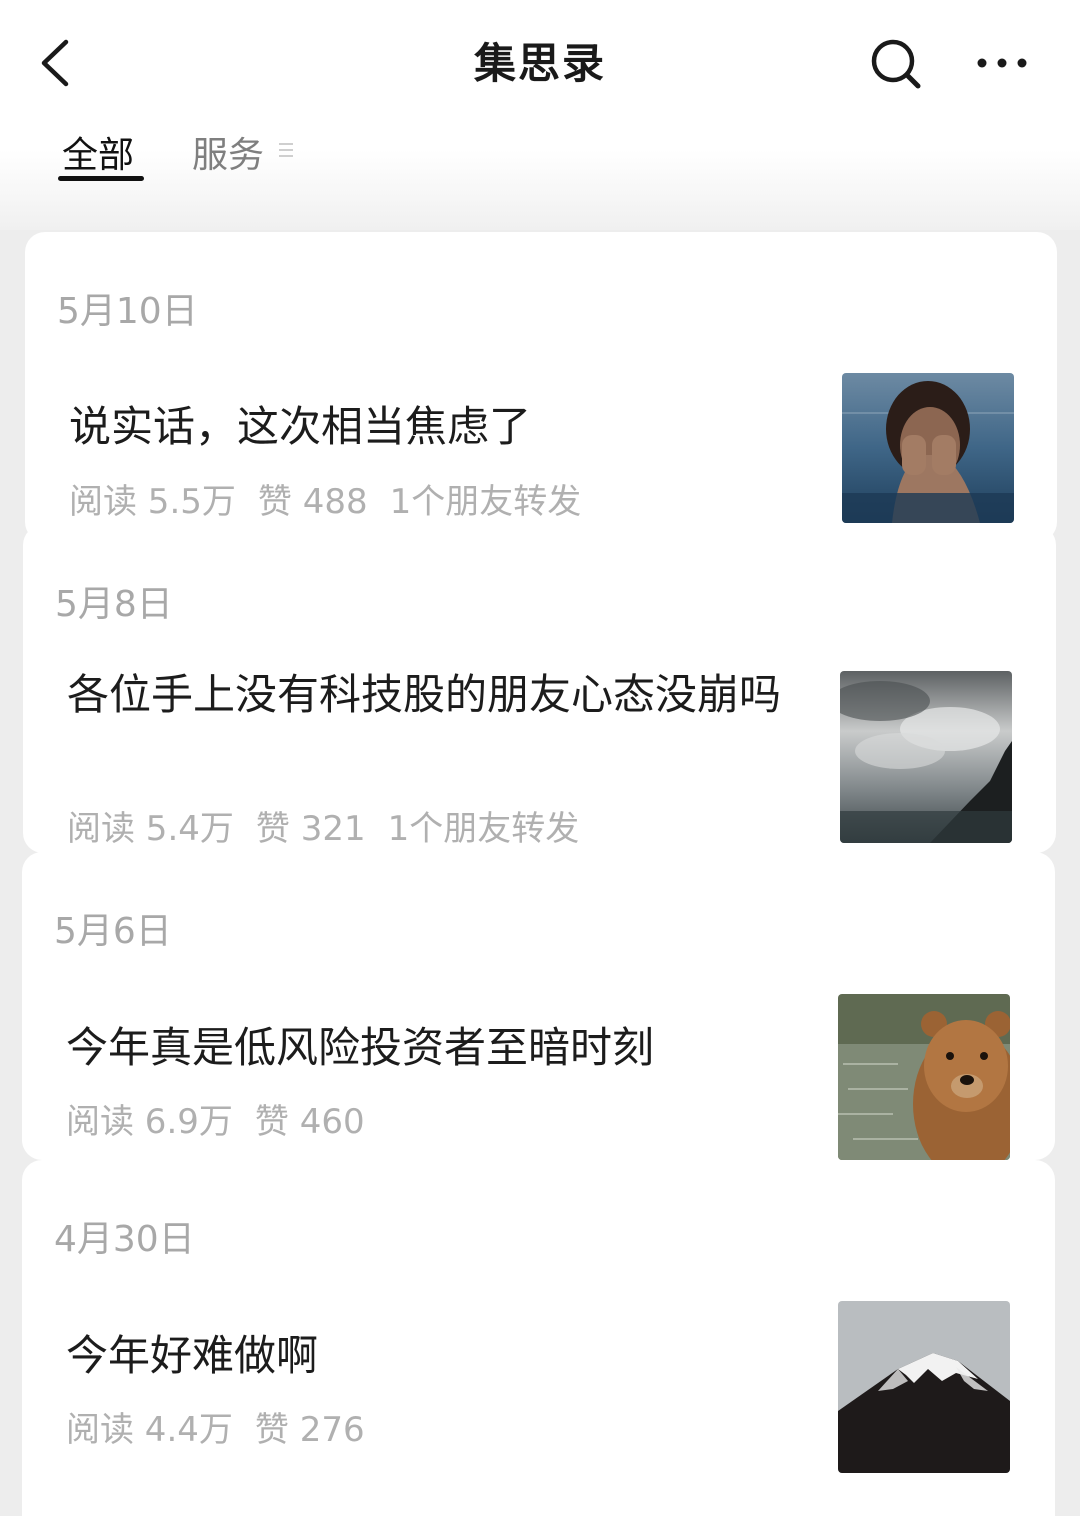 The height and width of the screenshot is (1516, 1080). I want to click on article-date: 5月6日, so click(113, 931).